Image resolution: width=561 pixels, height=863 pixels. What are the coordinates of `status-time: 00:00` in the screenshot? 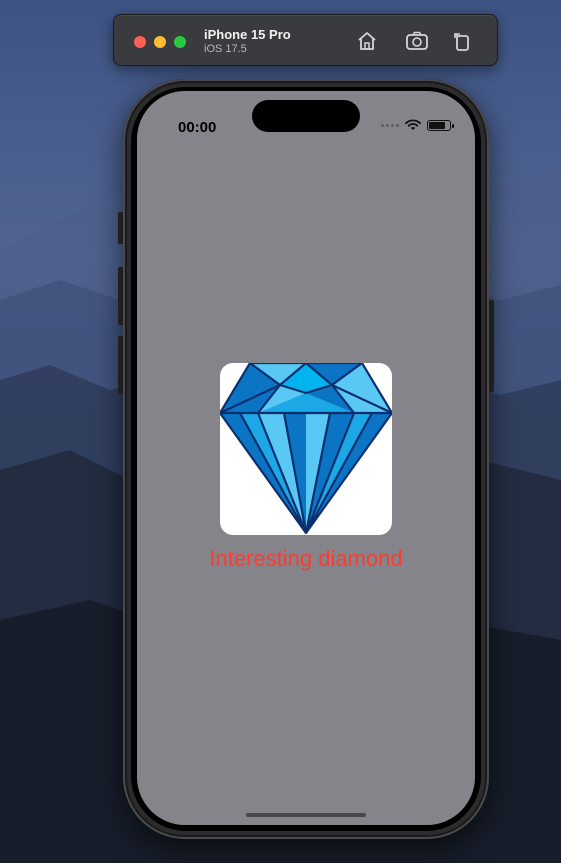 It's located at (197, 127).